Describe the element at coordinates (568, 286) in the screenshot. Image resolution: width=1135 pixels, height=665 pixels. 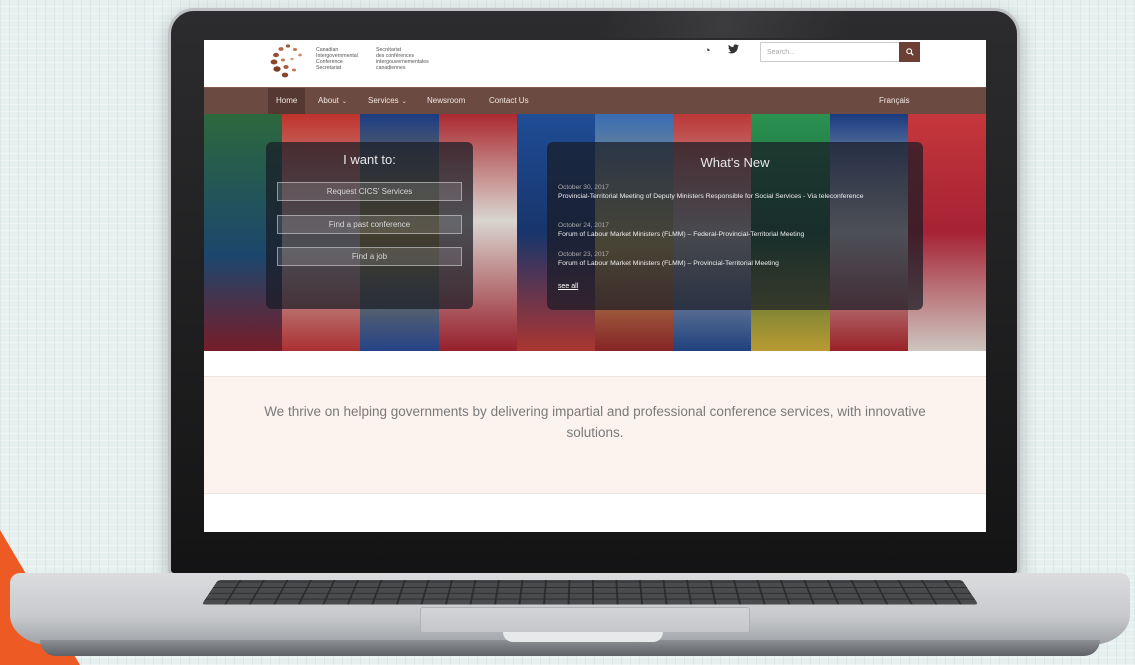
I see `see-all-link: see all` at that location.